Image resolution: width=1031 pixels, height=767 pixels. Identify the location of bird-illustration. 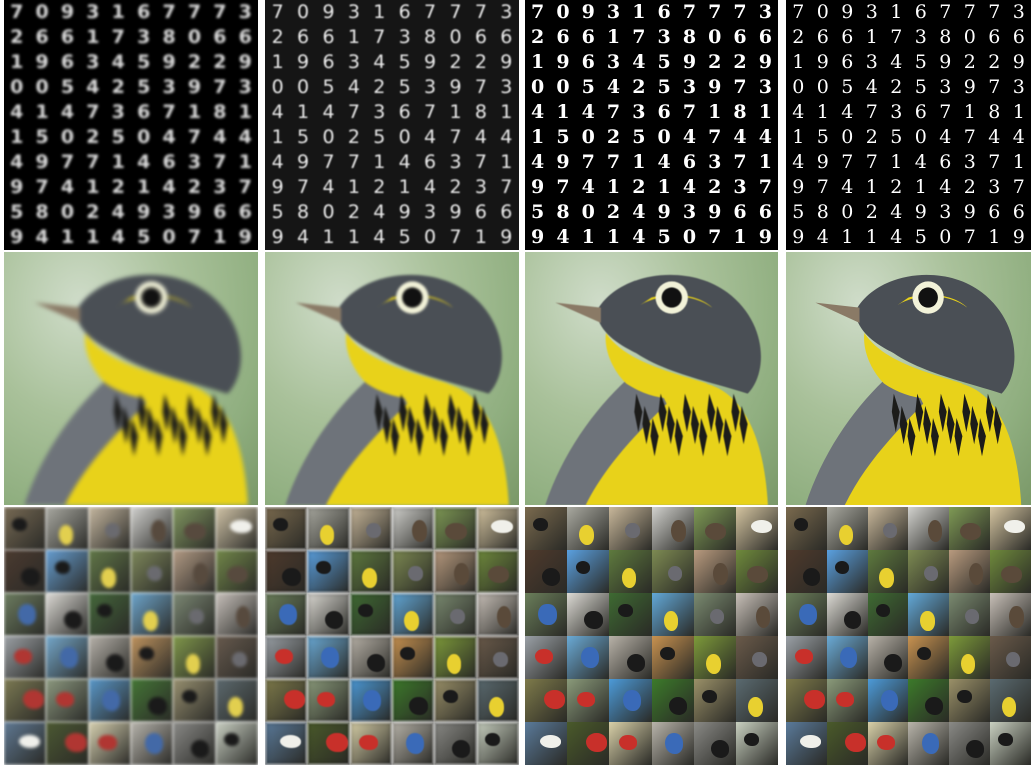
(913, 389).